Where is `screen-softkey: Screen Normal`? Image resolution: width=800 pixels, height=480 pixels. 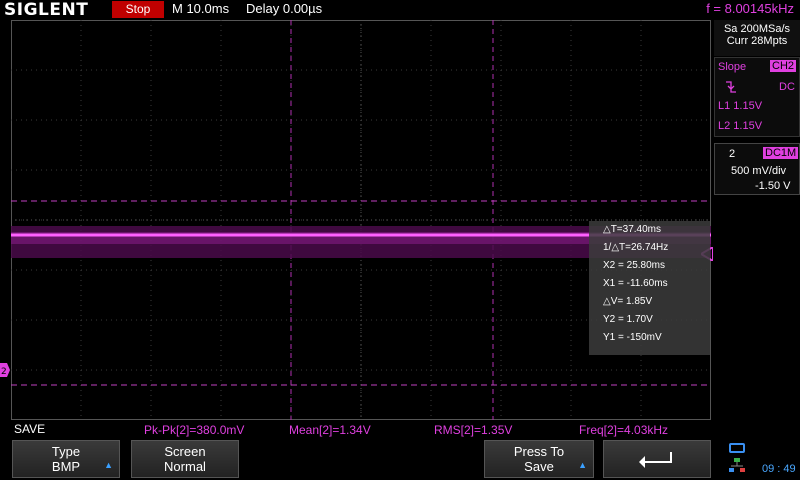 screen-softkey: Screen Normal is located at coordinates (185, 459).